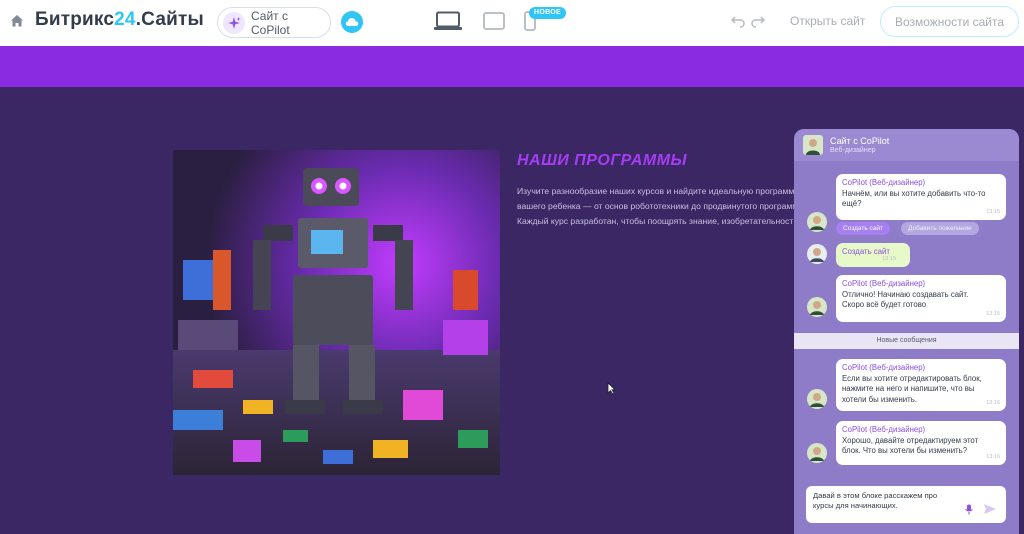 The width and height of the screenshot is (1024, 534). Describe the element at coordinates (908, 388) in the screenshot. I see `message-text: нажмите на него и напишите, что вы` at that location.